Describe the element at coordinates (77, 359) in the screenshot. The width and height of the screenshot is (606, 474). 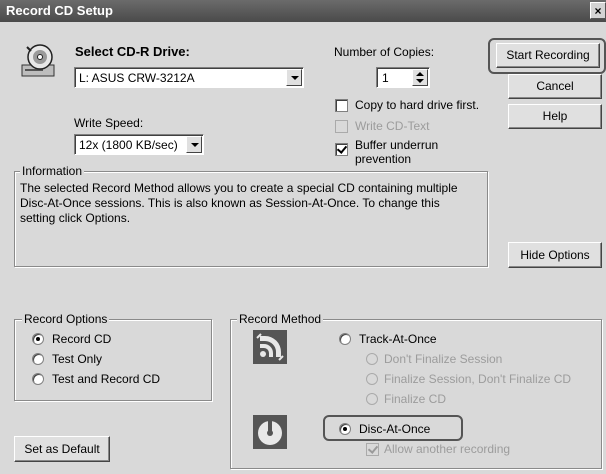
I see `test-only-label: Test Only` at that location.